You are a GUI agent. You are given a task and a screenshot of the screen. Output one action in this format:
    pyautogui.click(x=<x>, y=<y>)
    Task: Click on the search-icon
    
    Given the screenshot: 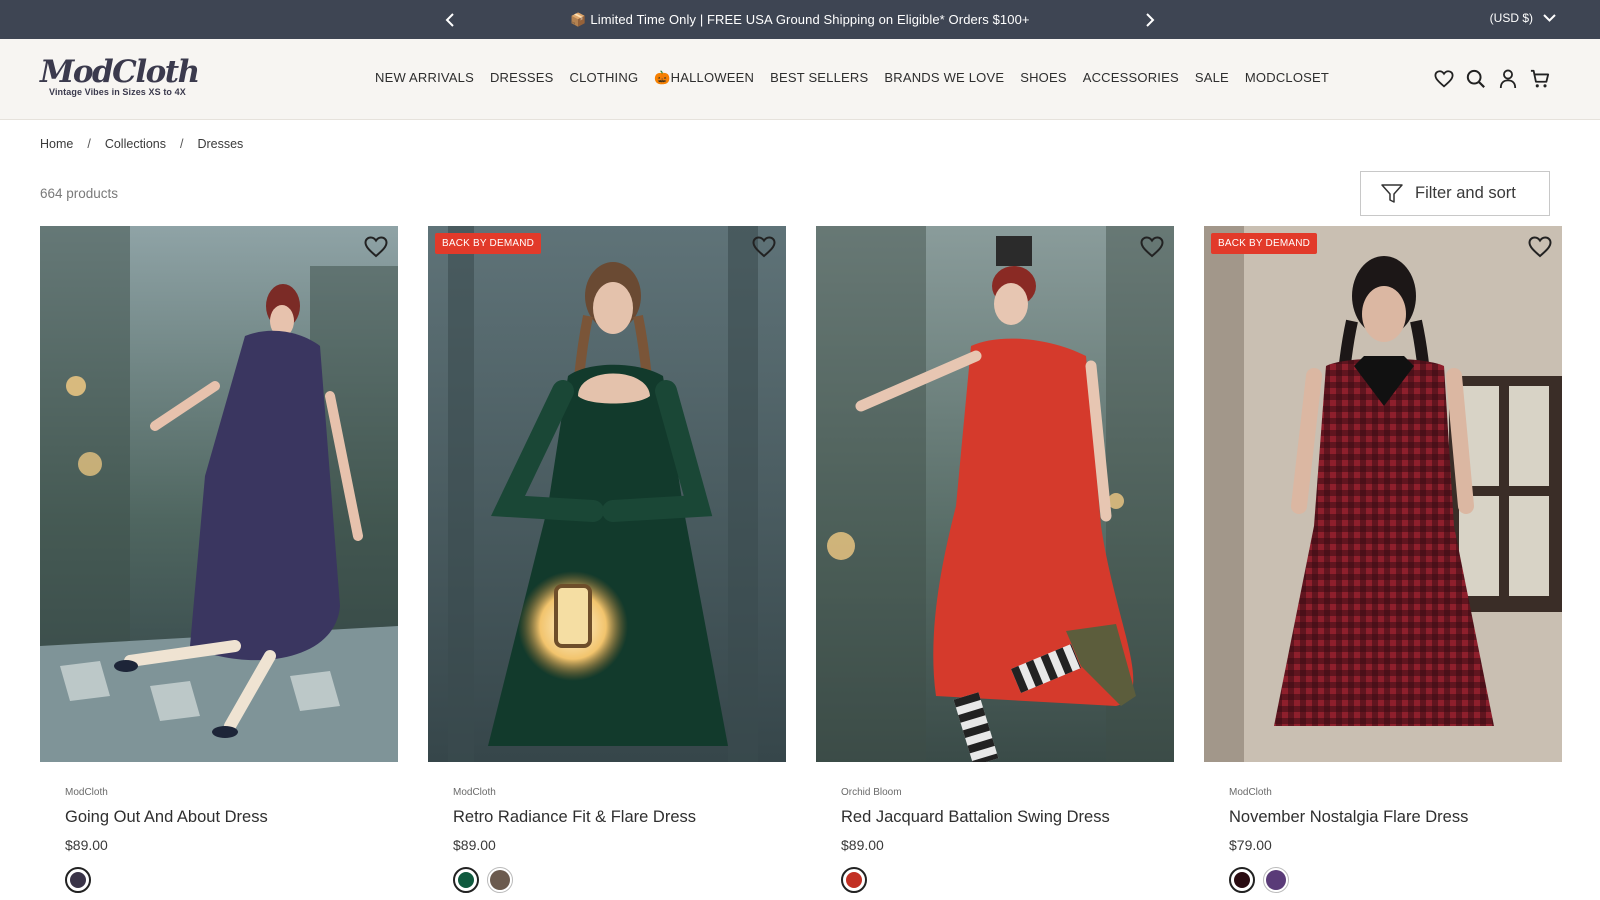 What is the action you would take?
    pyautogui.click(x=1475, y=78)
    